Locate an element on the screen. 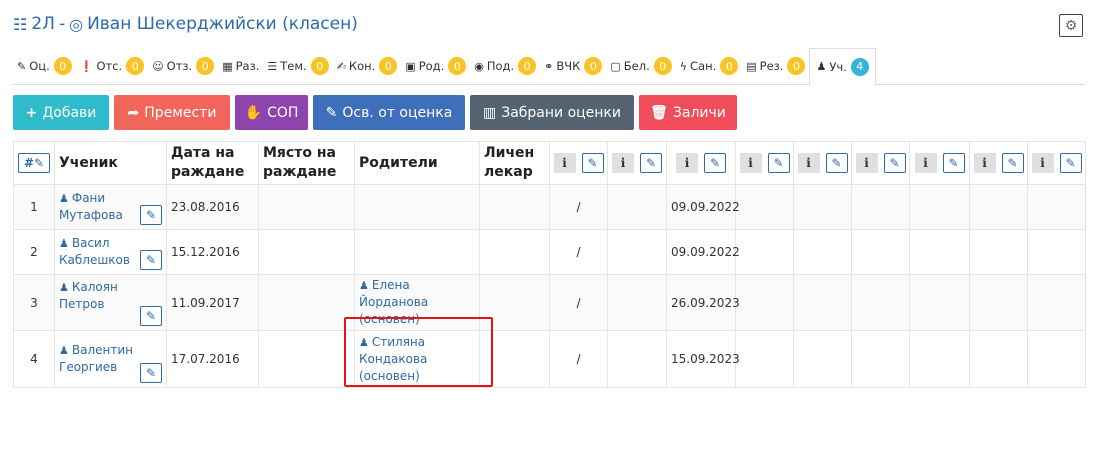 The height and width of the screenshot is (458, 1099). dob-cell: 17.07.2016 is located at coordinates (212, 359).